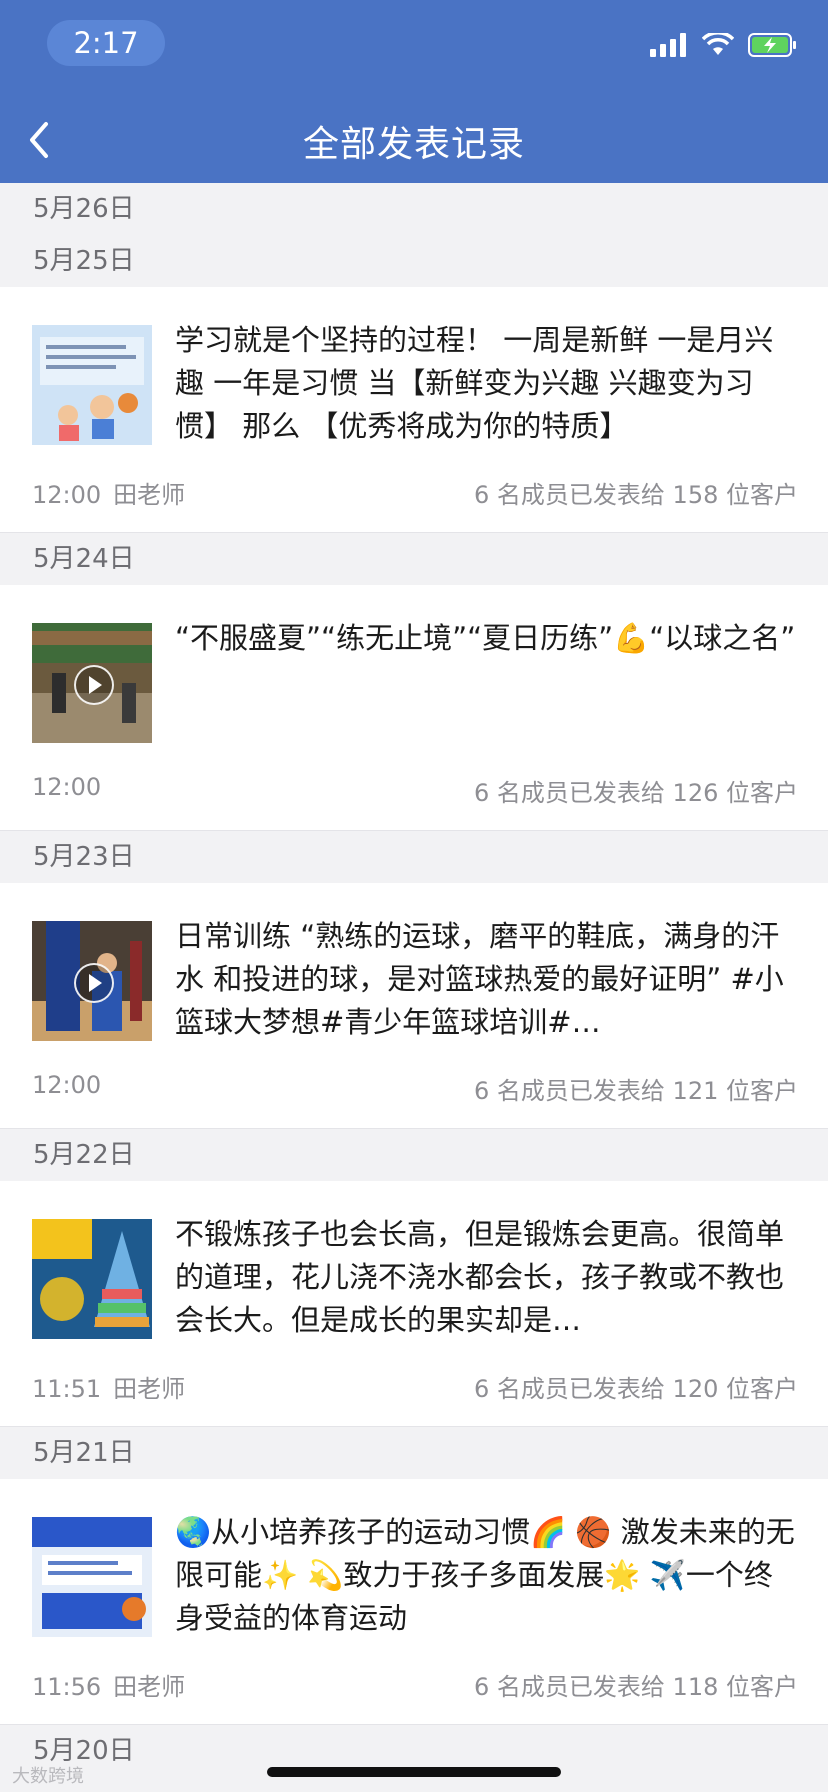 The width and height of the screenshot is (828, 1792). I want to click on wifi-icon, so click(718, 44).